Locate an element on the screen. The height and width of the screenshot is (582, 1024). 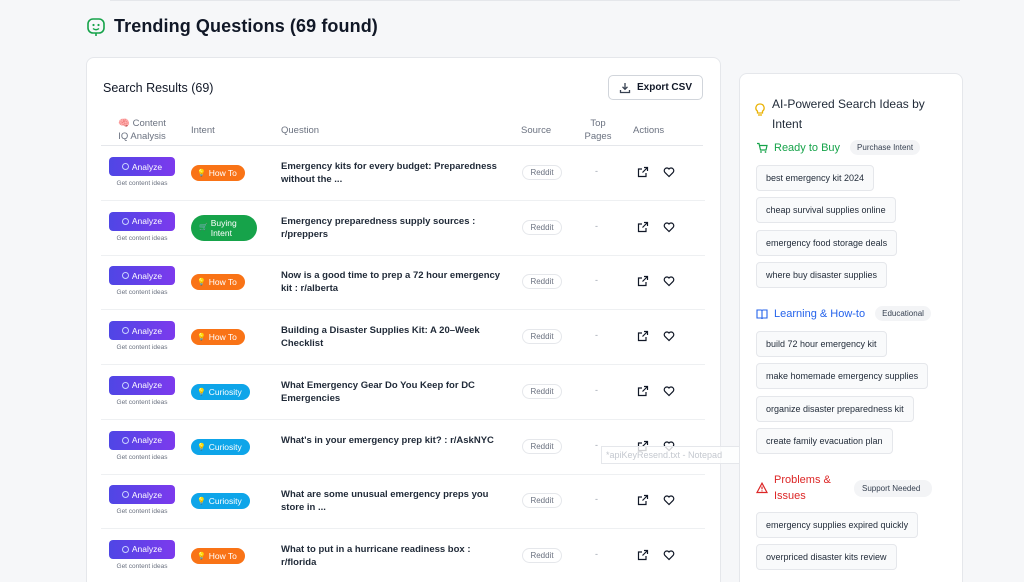
ideas-section-title: Learning & How-to is located at coordinates (820, 313).